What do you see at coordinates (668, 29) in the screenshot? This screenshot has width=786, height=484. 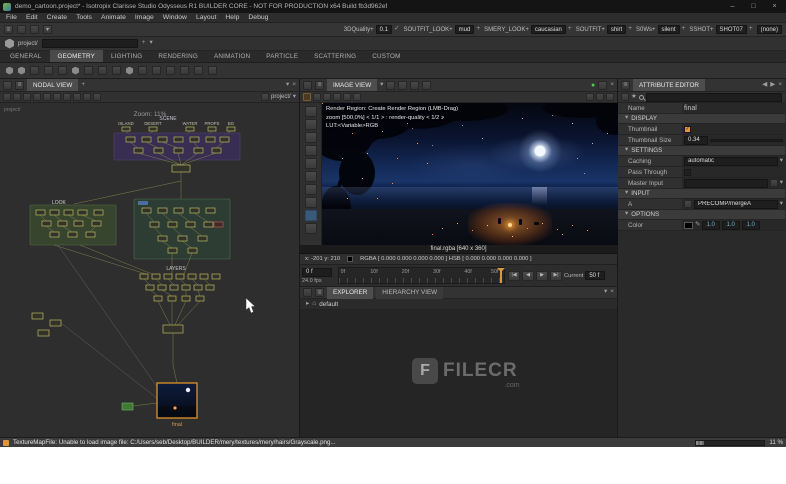 I see `sows-value: silent` at bounding box center [668, 29].